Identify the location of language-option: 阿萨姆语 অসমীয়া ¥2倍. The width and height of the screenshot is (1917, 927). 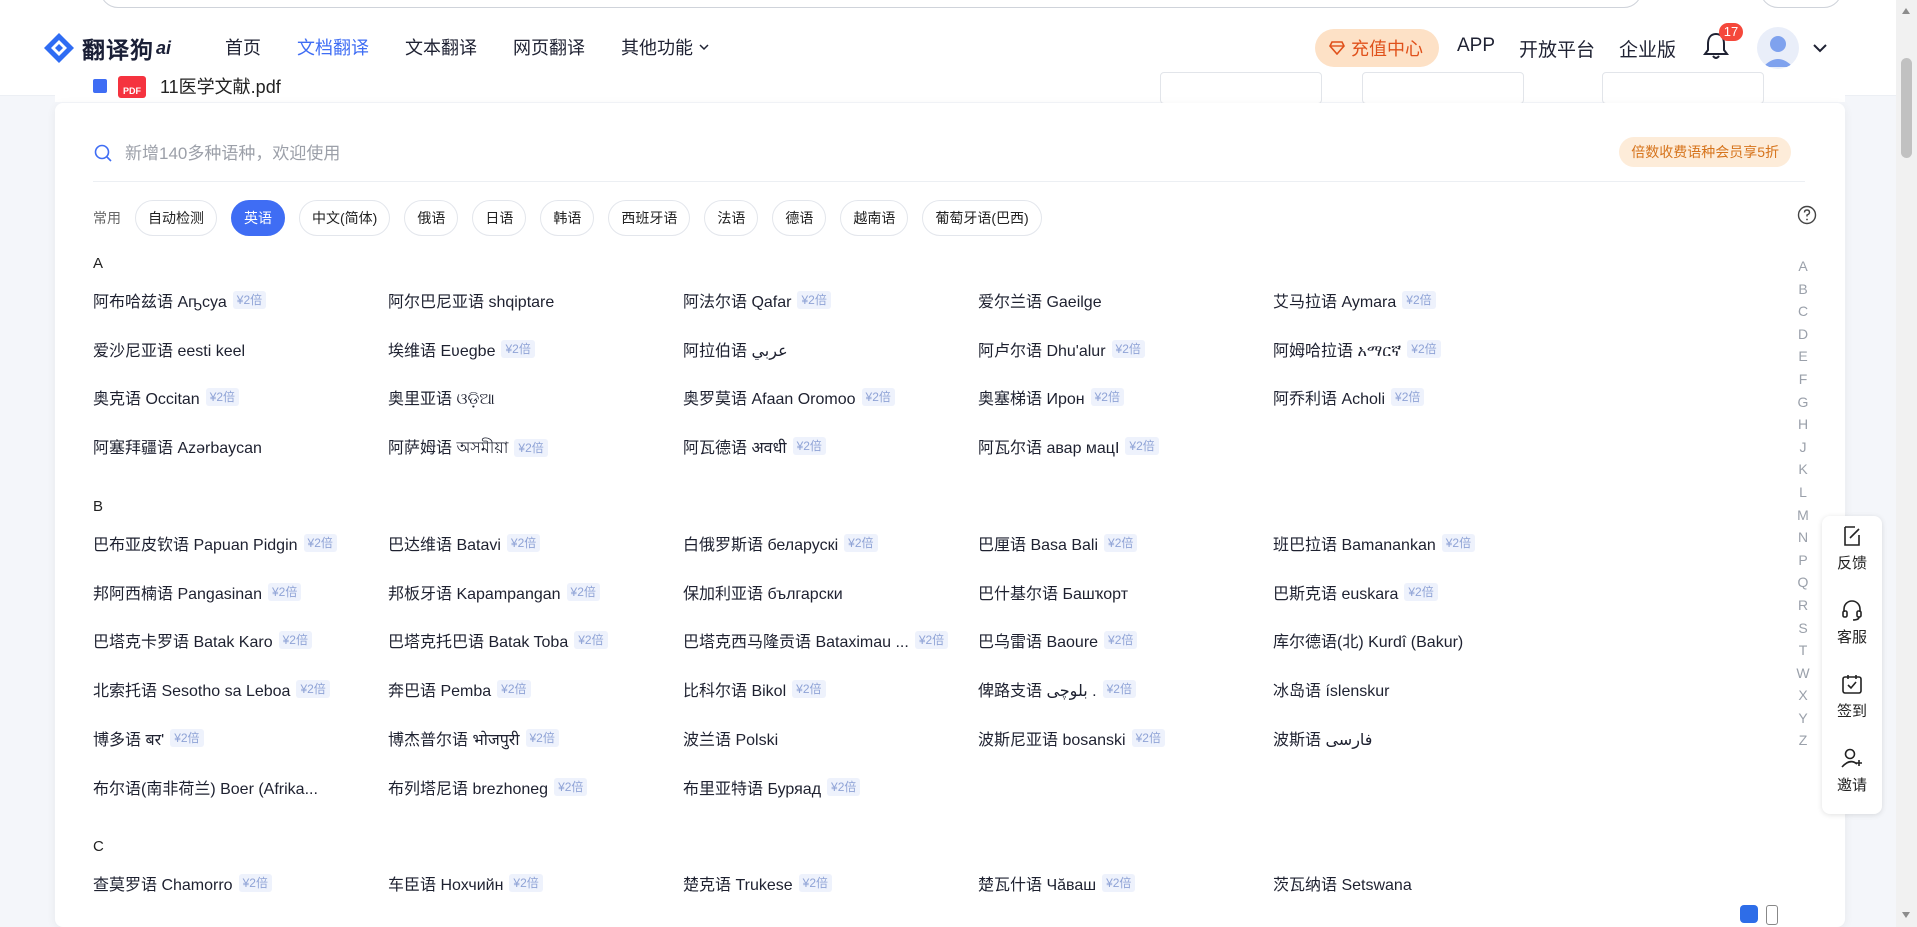
(468, 448).